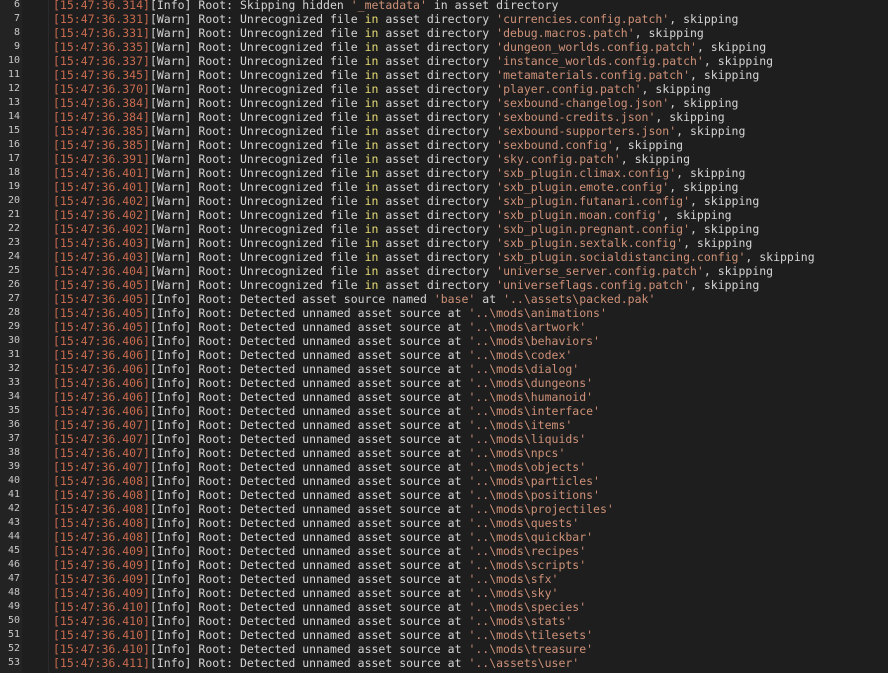  I want to click on log-string: 'debug.macros.patch', so click(565, 33).